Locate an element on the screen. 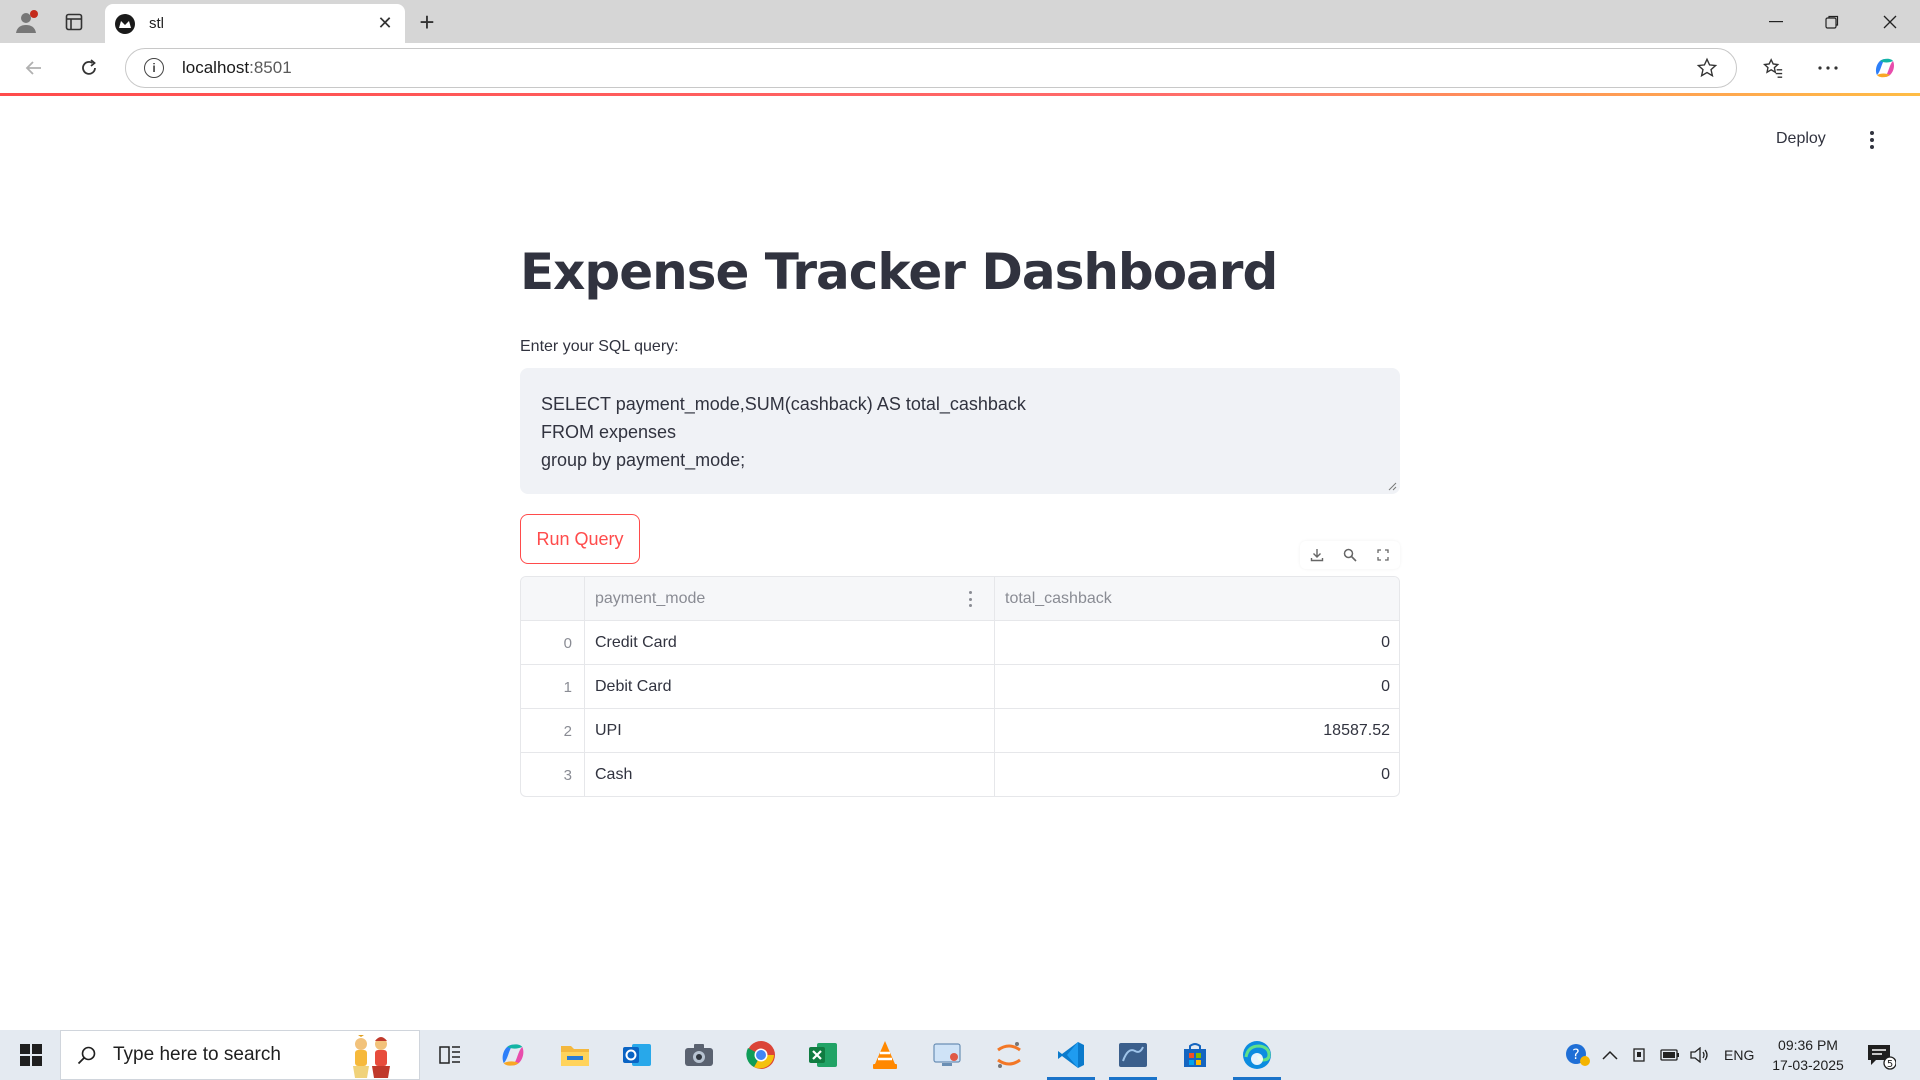  vscode-icon is located at coordinates (1071, 1058).